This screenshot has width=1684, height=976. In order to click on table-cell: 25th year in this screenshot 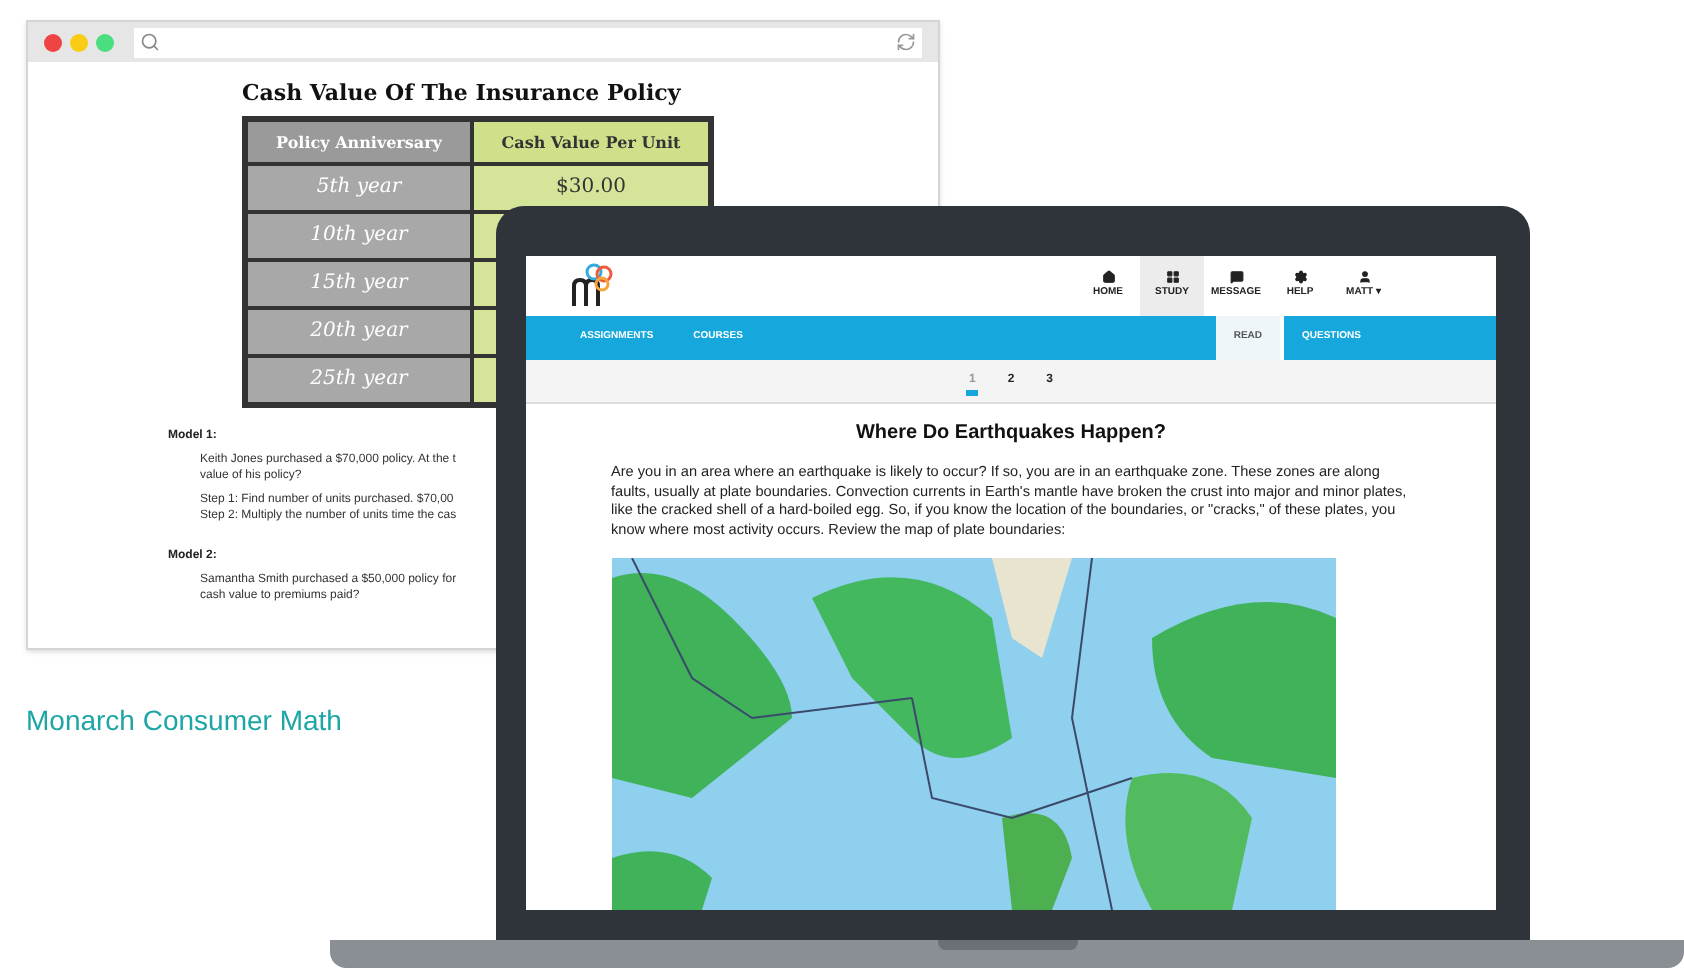, I will do `click(359, 379)`.